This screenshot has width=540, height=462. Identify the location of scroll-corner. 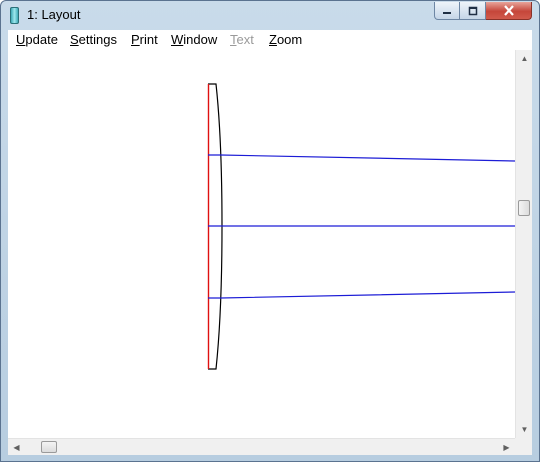
(523, 446).